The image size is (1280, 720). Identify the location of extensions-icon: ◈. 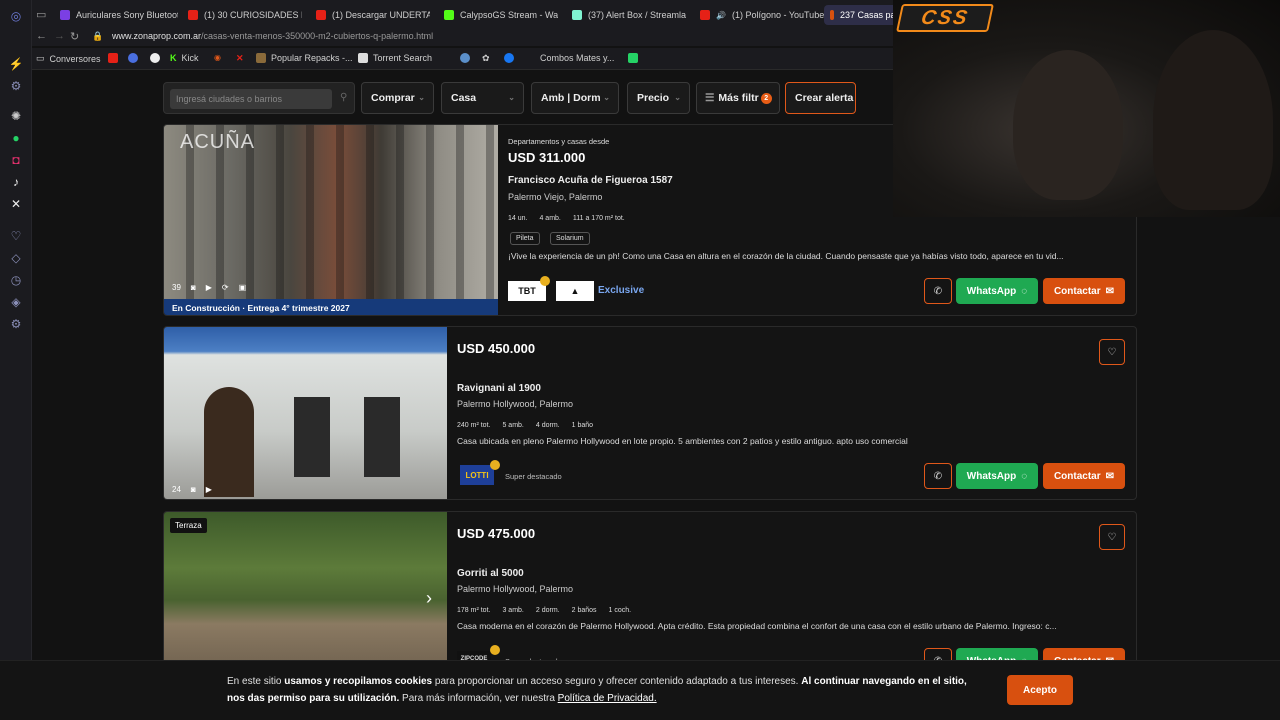
(16, 302).